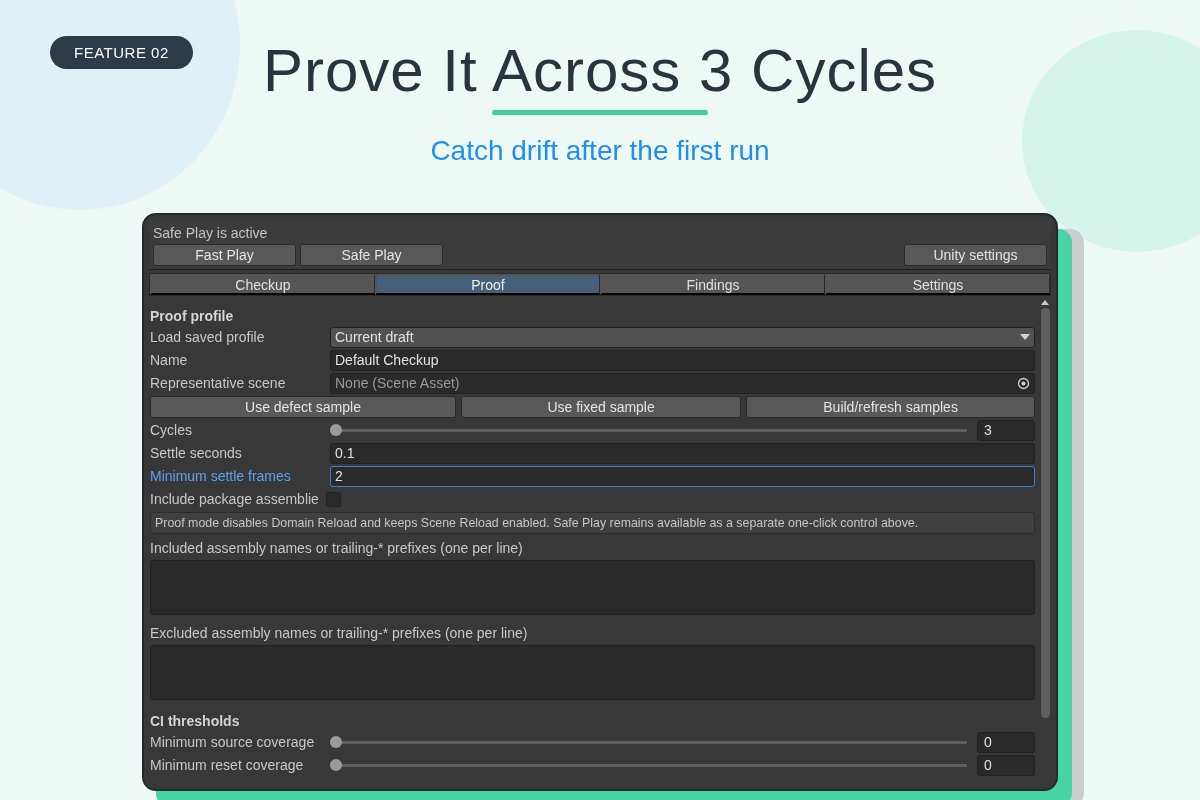 The image size is (1200, 800). Describe the element at coordinates (121, 52) in the screenshot. I see `feature-badge: FEATURE 02` at that location.